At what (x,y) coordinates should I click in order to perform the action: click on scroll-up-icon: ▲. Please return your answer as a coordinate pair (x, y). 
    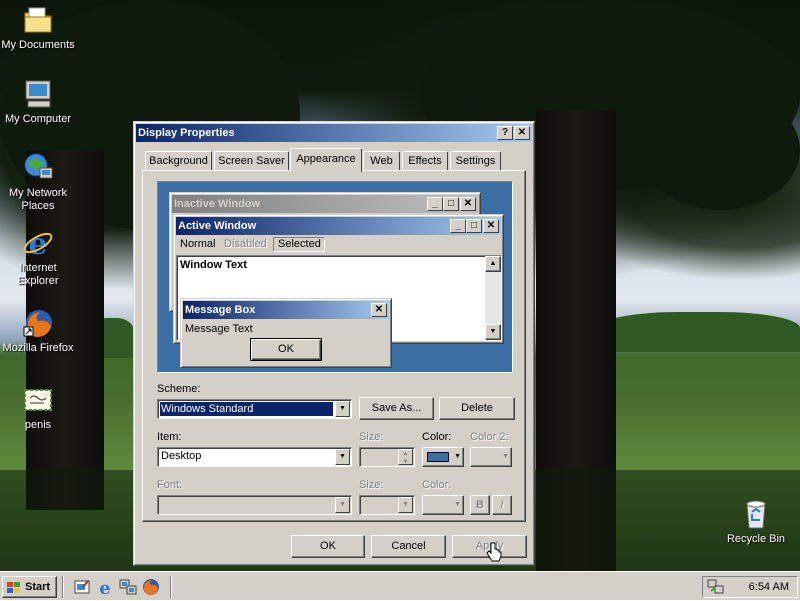
    Looking at the image, I should click on (493, 264).